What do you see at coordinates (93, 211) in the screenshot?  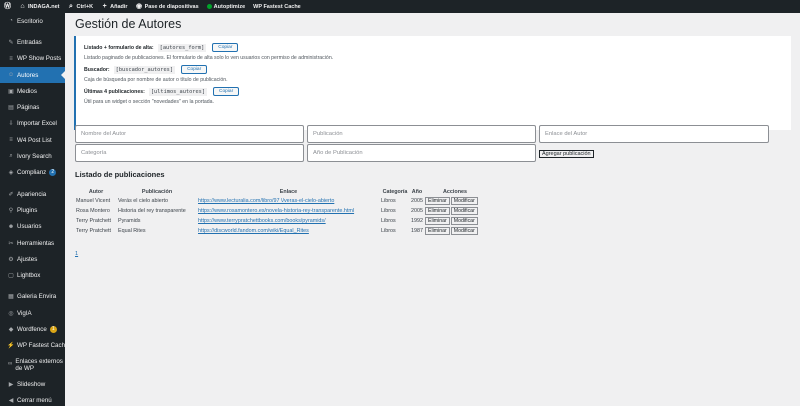 I see `cell-autor: Rosa Montero` at bounding box center [93, 211].